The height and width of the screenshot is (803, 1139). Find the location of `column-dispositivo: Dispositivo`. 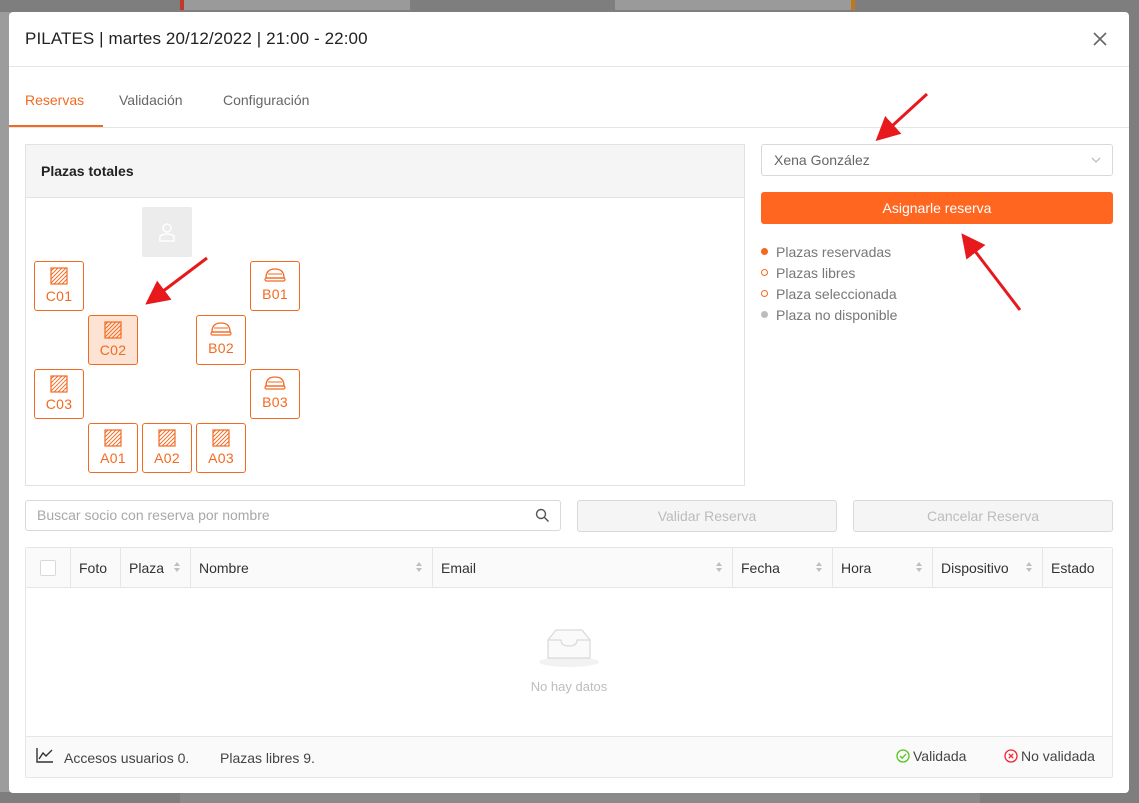

column-dispositivo: Dispositivo is located at coordinates (988, 568).